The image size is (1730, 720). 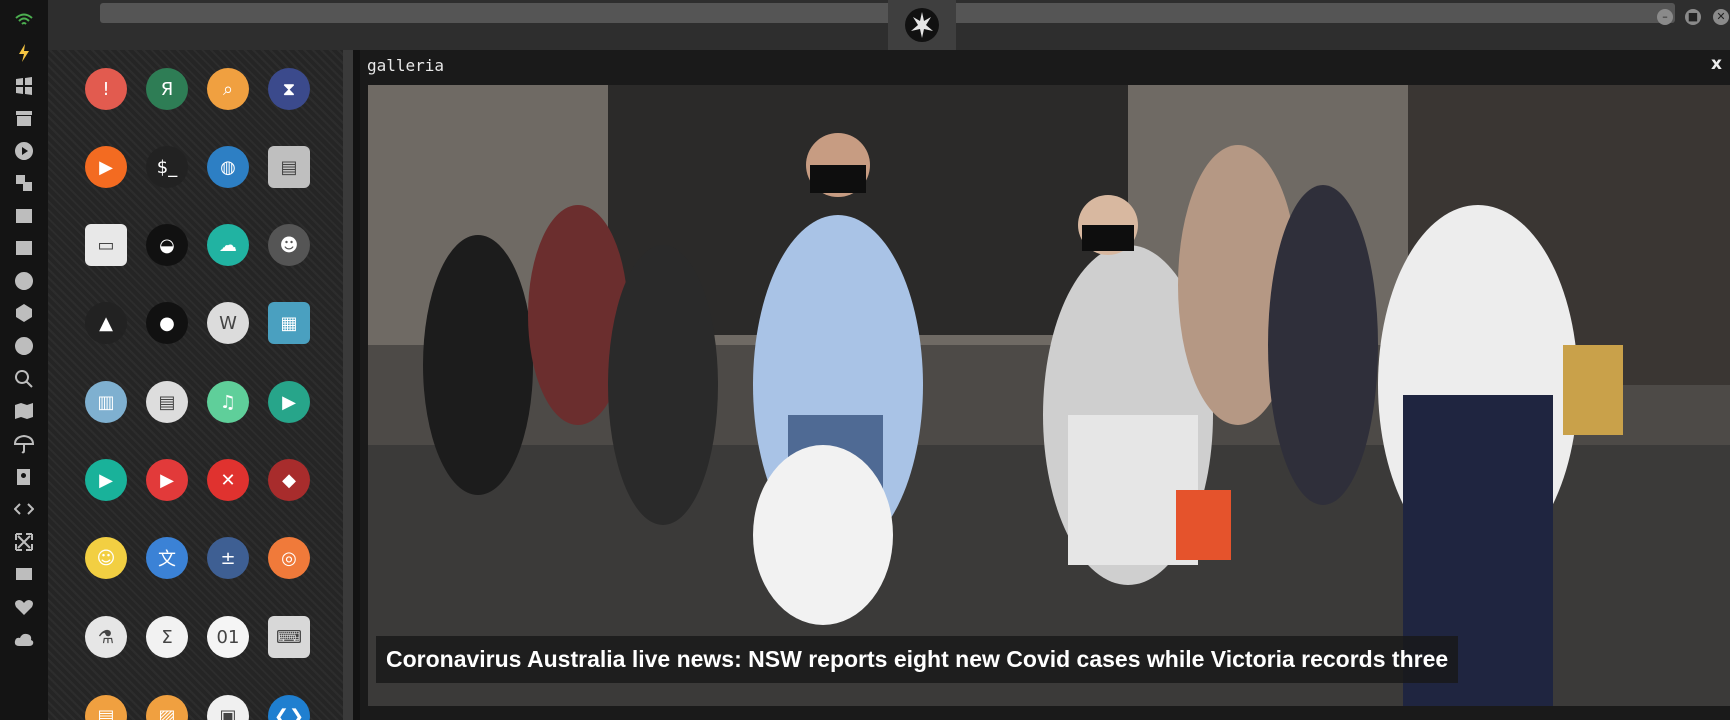 What do you see at coordinates (289, 707) in the screenshot?
I see `vscode-app-icon: ❮❯` at bounding box center [289, 707].